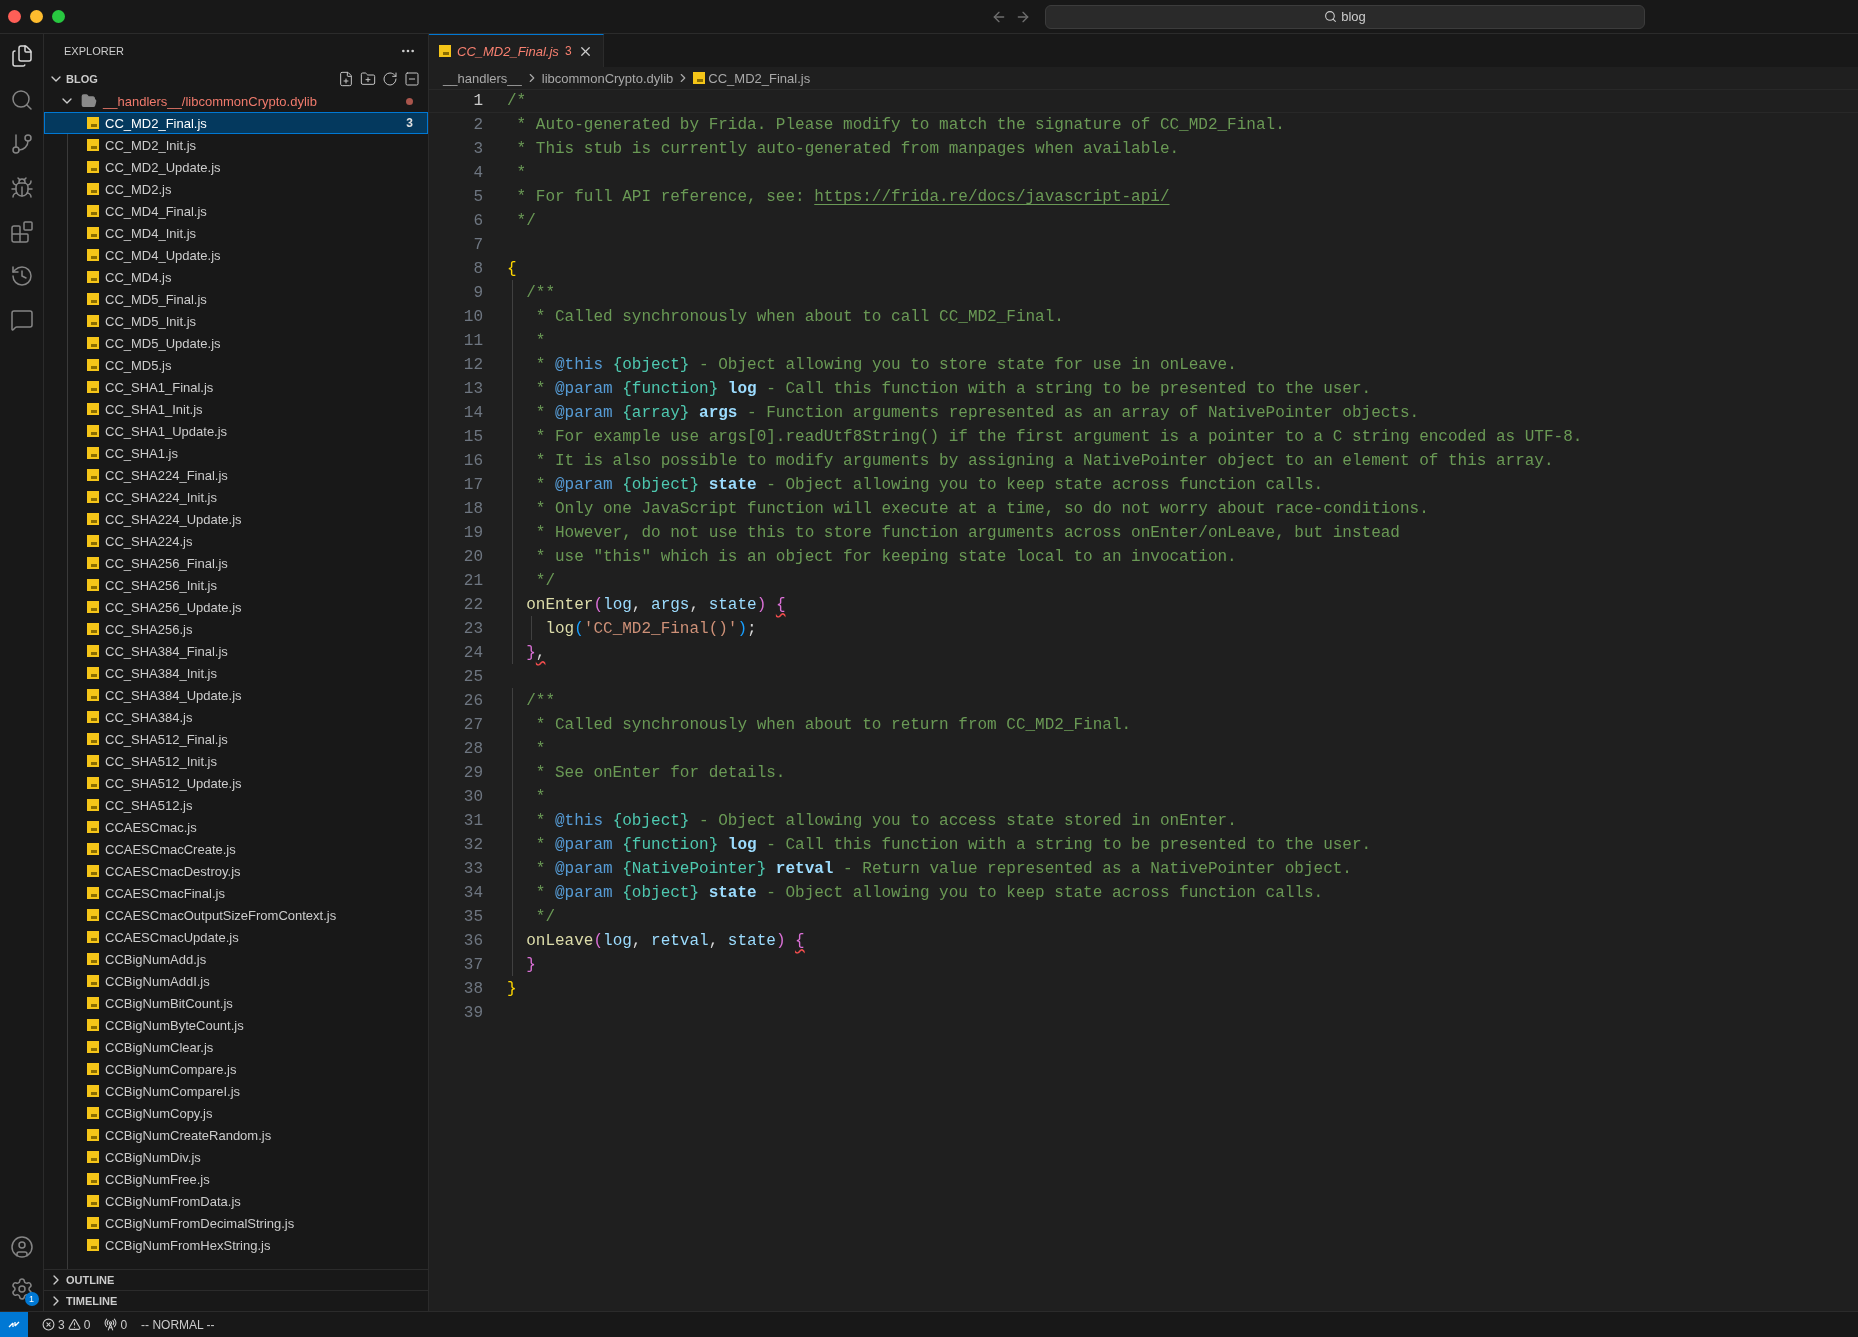 This screenshot has width=1858, height=1337. Describe the element at coordinates (236, 343) in the screenshot. I see `file-item: CC_MD5_Update.js` at that location.